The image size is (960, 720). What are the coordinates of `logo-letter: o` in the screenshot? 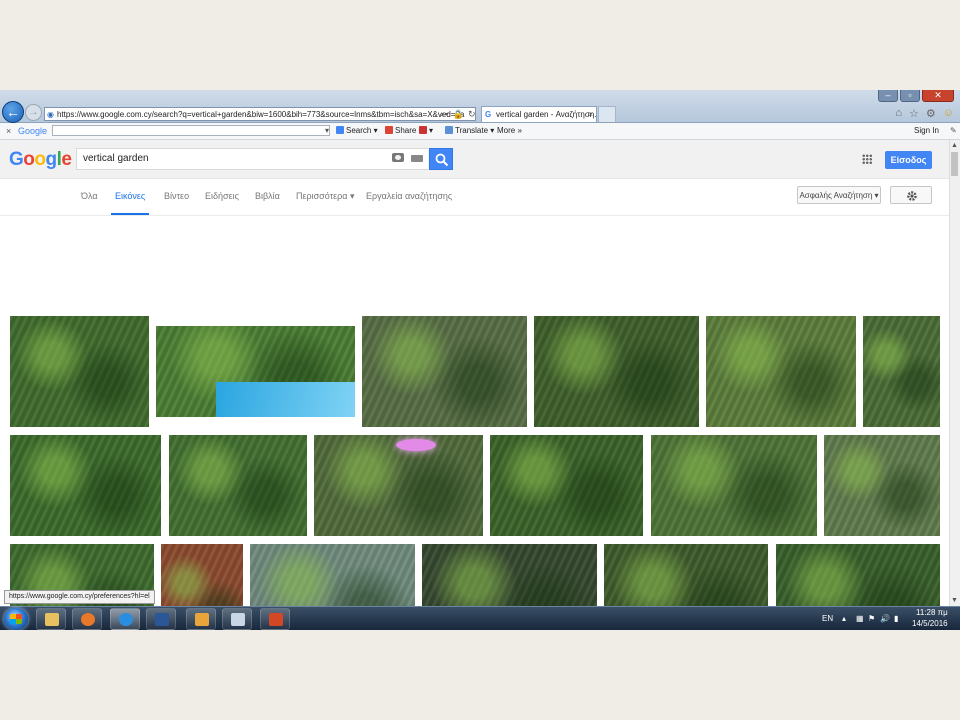 It's located at (40, 159).